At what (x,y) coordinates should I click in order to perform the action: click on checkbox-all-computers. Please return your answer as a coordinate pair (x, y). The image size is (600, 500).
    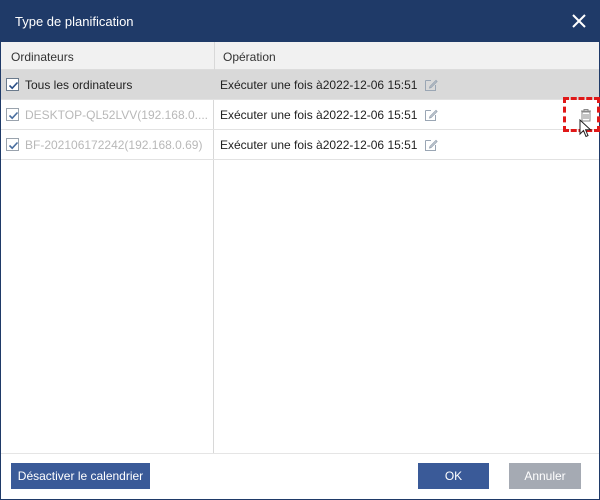
    Looking at the image, I should click on (12, 84).